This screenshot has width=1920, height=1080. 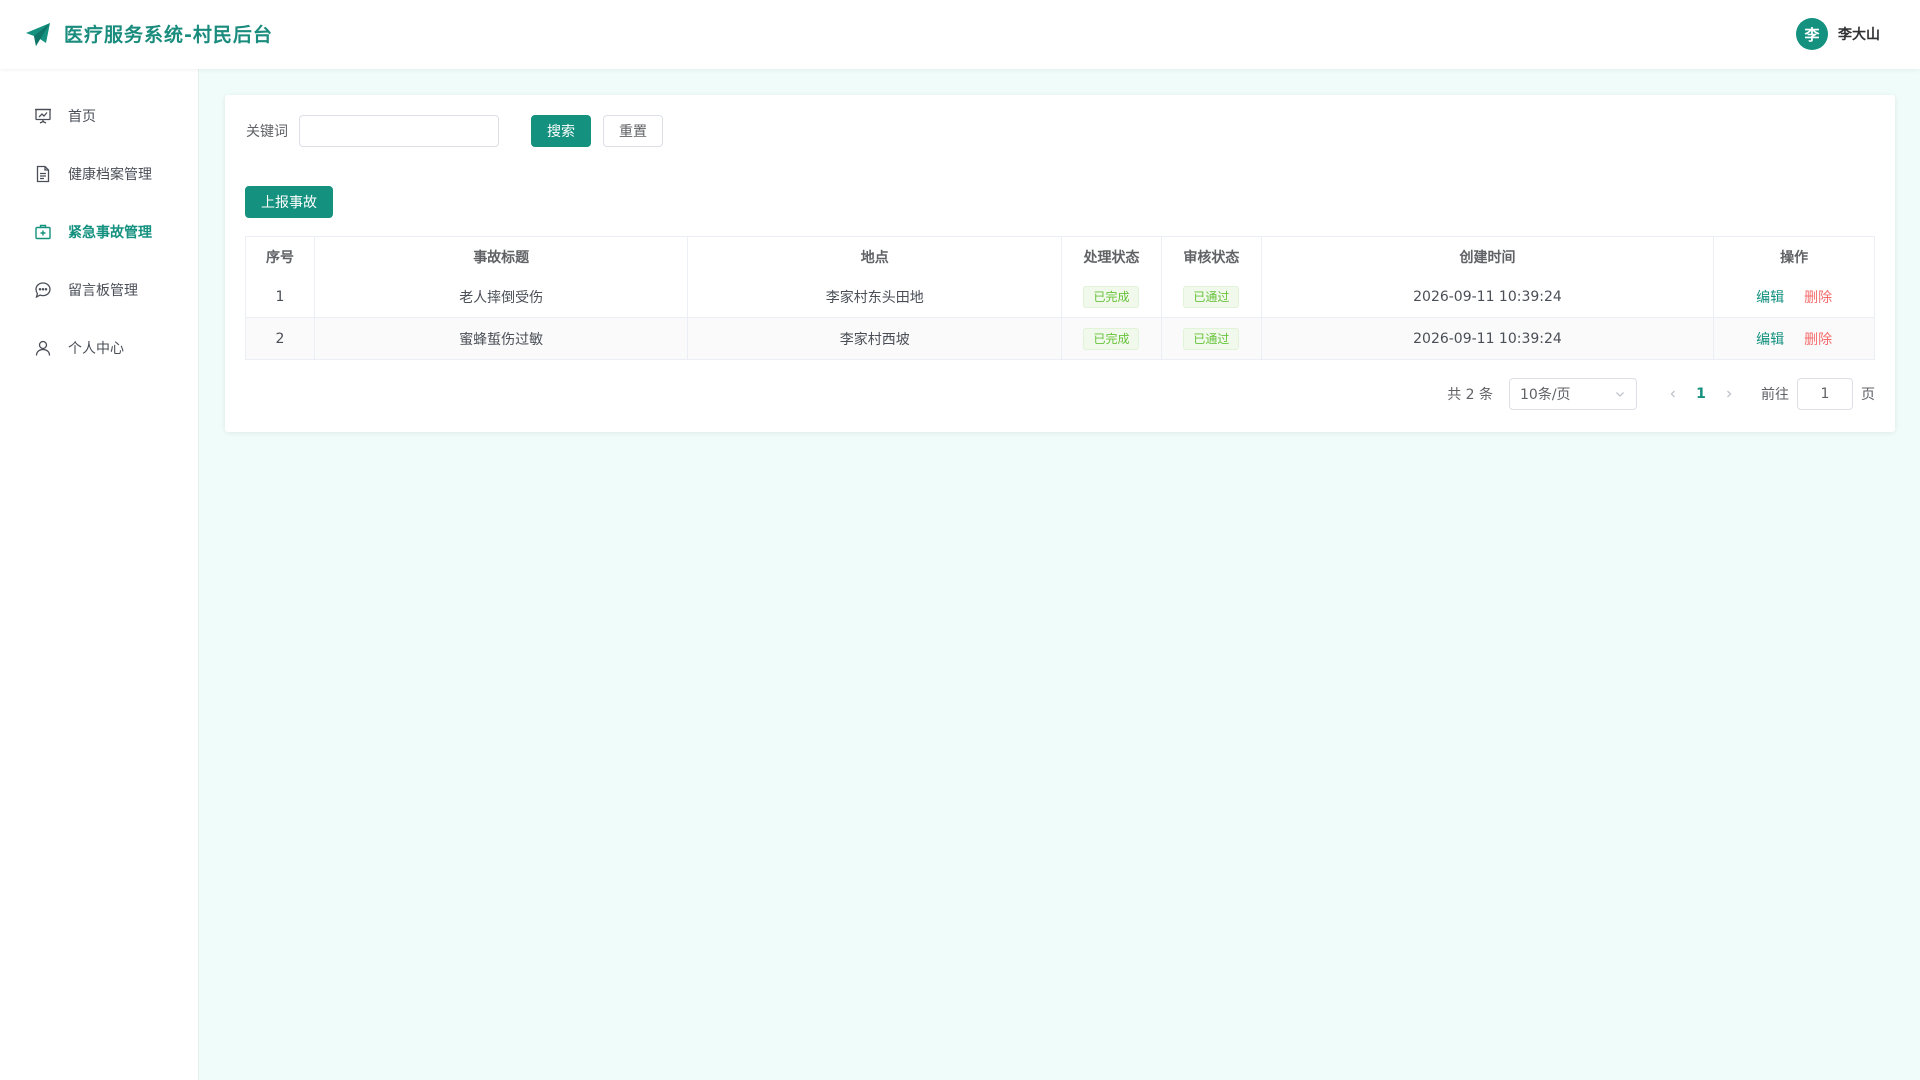 I want to click on column-header: 处理状态, so click(x=1112, y=257).